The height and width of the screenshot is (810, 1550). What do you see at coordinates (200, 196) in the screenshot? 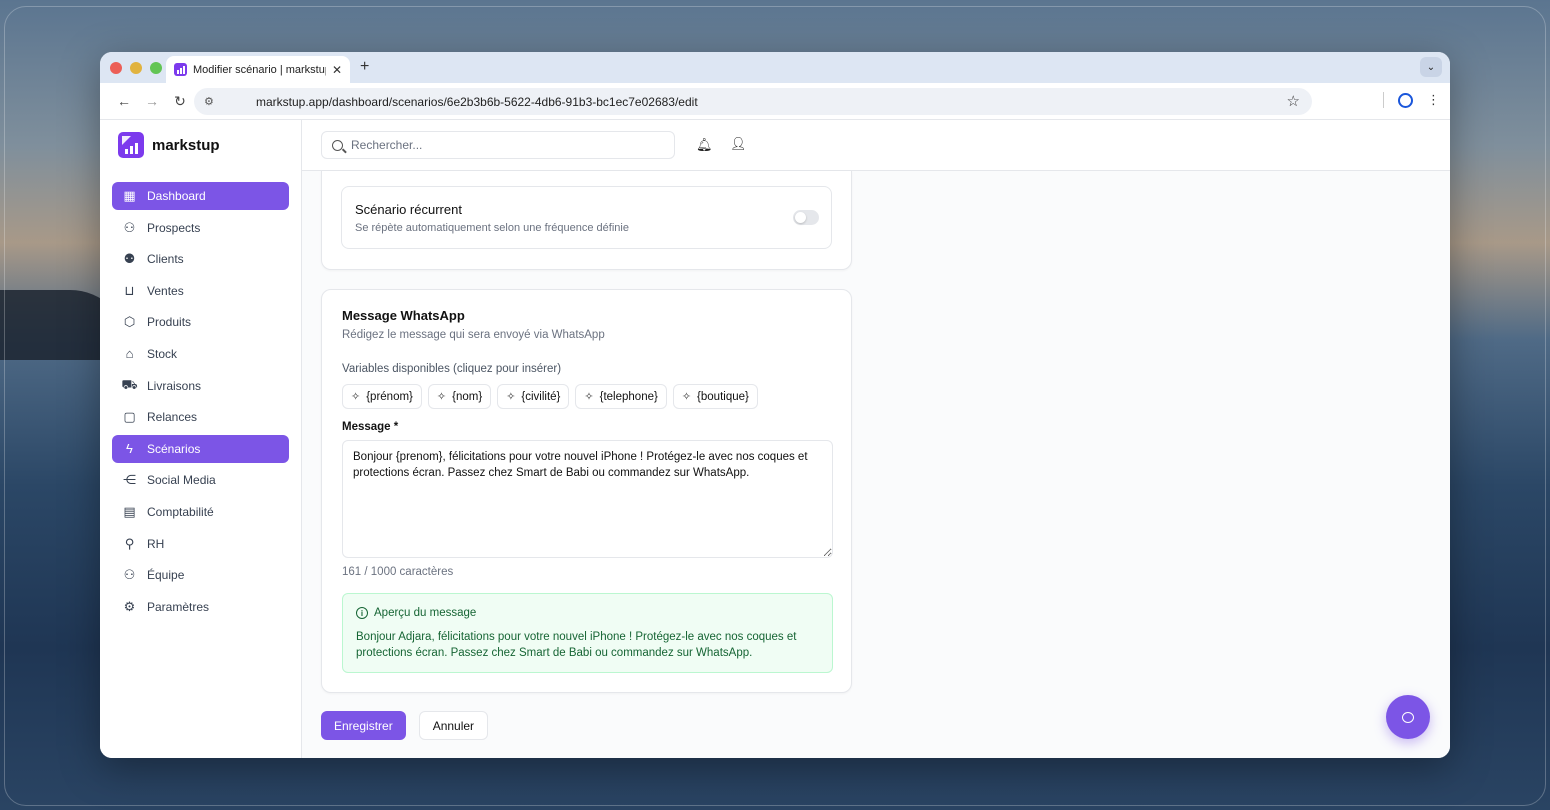
I see `sidebar-item-dashboard: ▦ Dashboard` at bounding box center [200, 196].